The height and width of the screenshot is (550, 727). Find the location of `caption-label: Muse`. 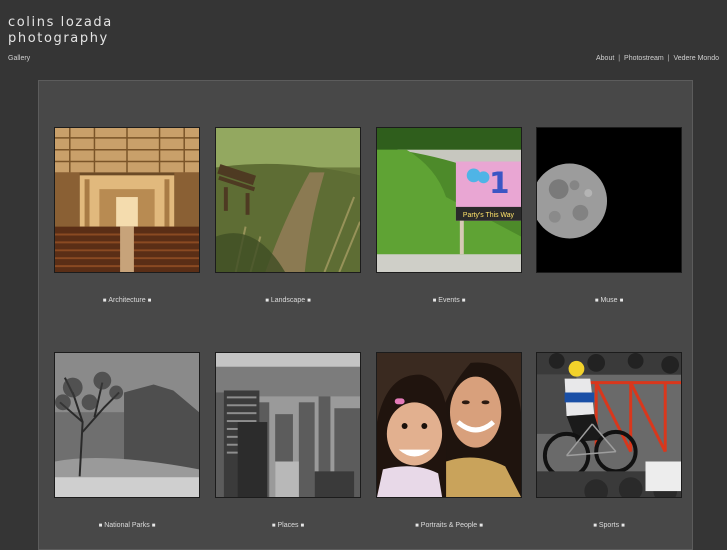

caption-label: Muse is located at coordinates (609, 300).